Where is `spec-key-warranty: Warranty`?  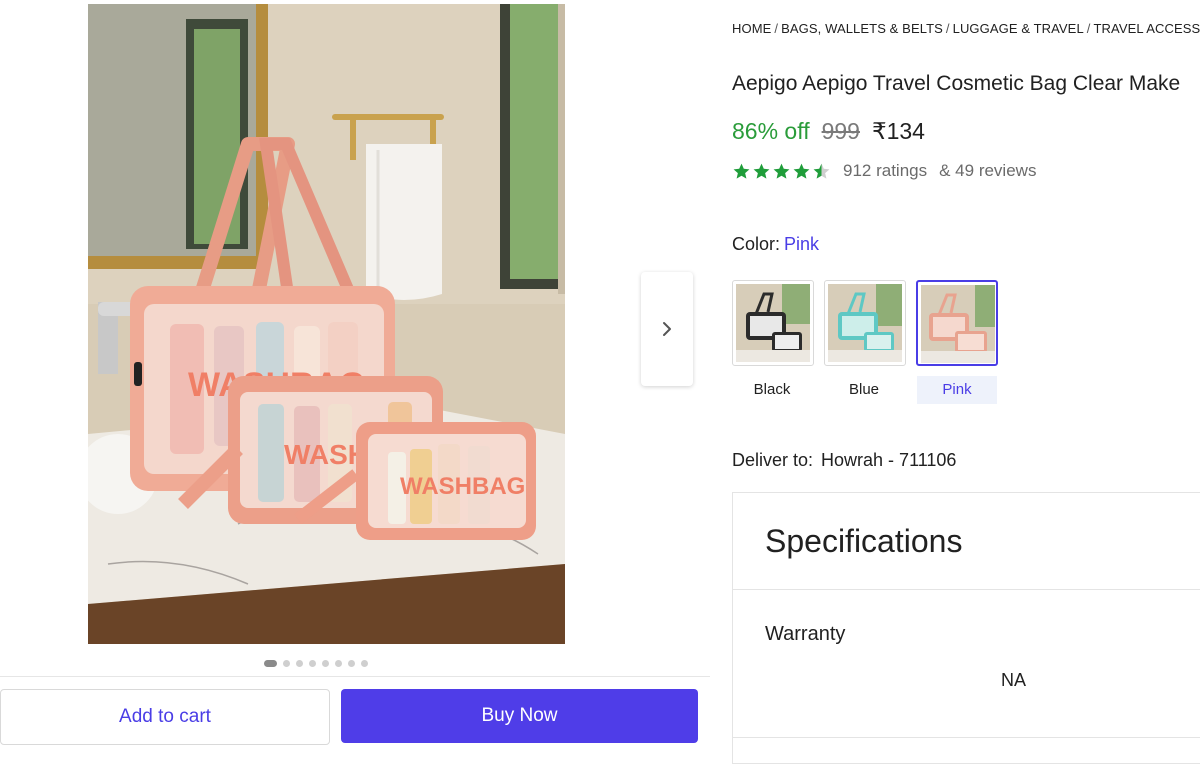 spec-key-warranty: Warranty is located at coordinates (805, 634).